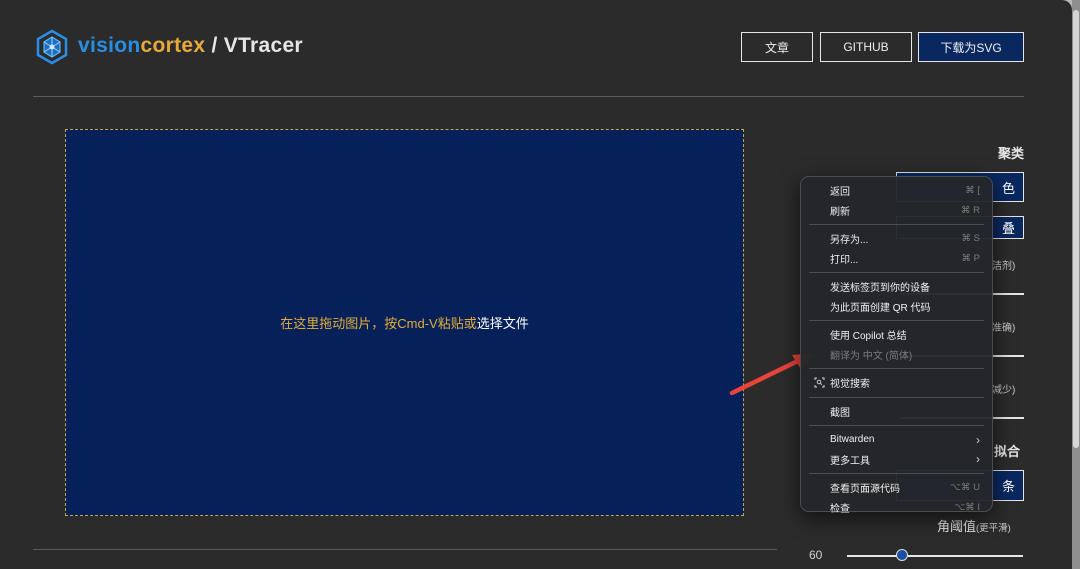 This screenshot has height=569, width=1080. I want to click on menu-item-qr-code: 为此页面创建 QR 代码, so click(896, 307).